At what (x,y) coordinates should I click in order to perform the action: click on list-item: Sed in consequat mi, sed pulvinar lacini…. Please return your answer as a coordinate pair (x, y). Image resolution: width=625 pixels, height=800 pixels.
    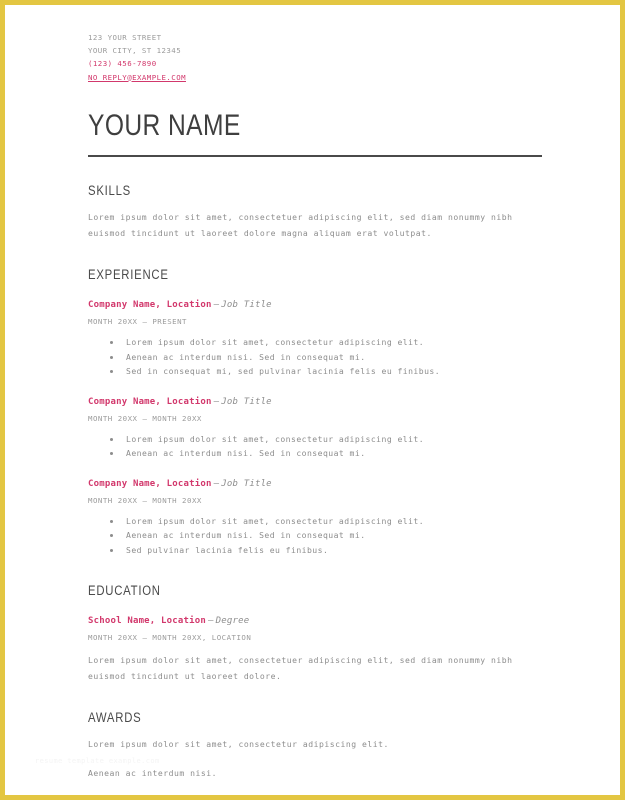
    Looking at the image, I should click on (326, 371).